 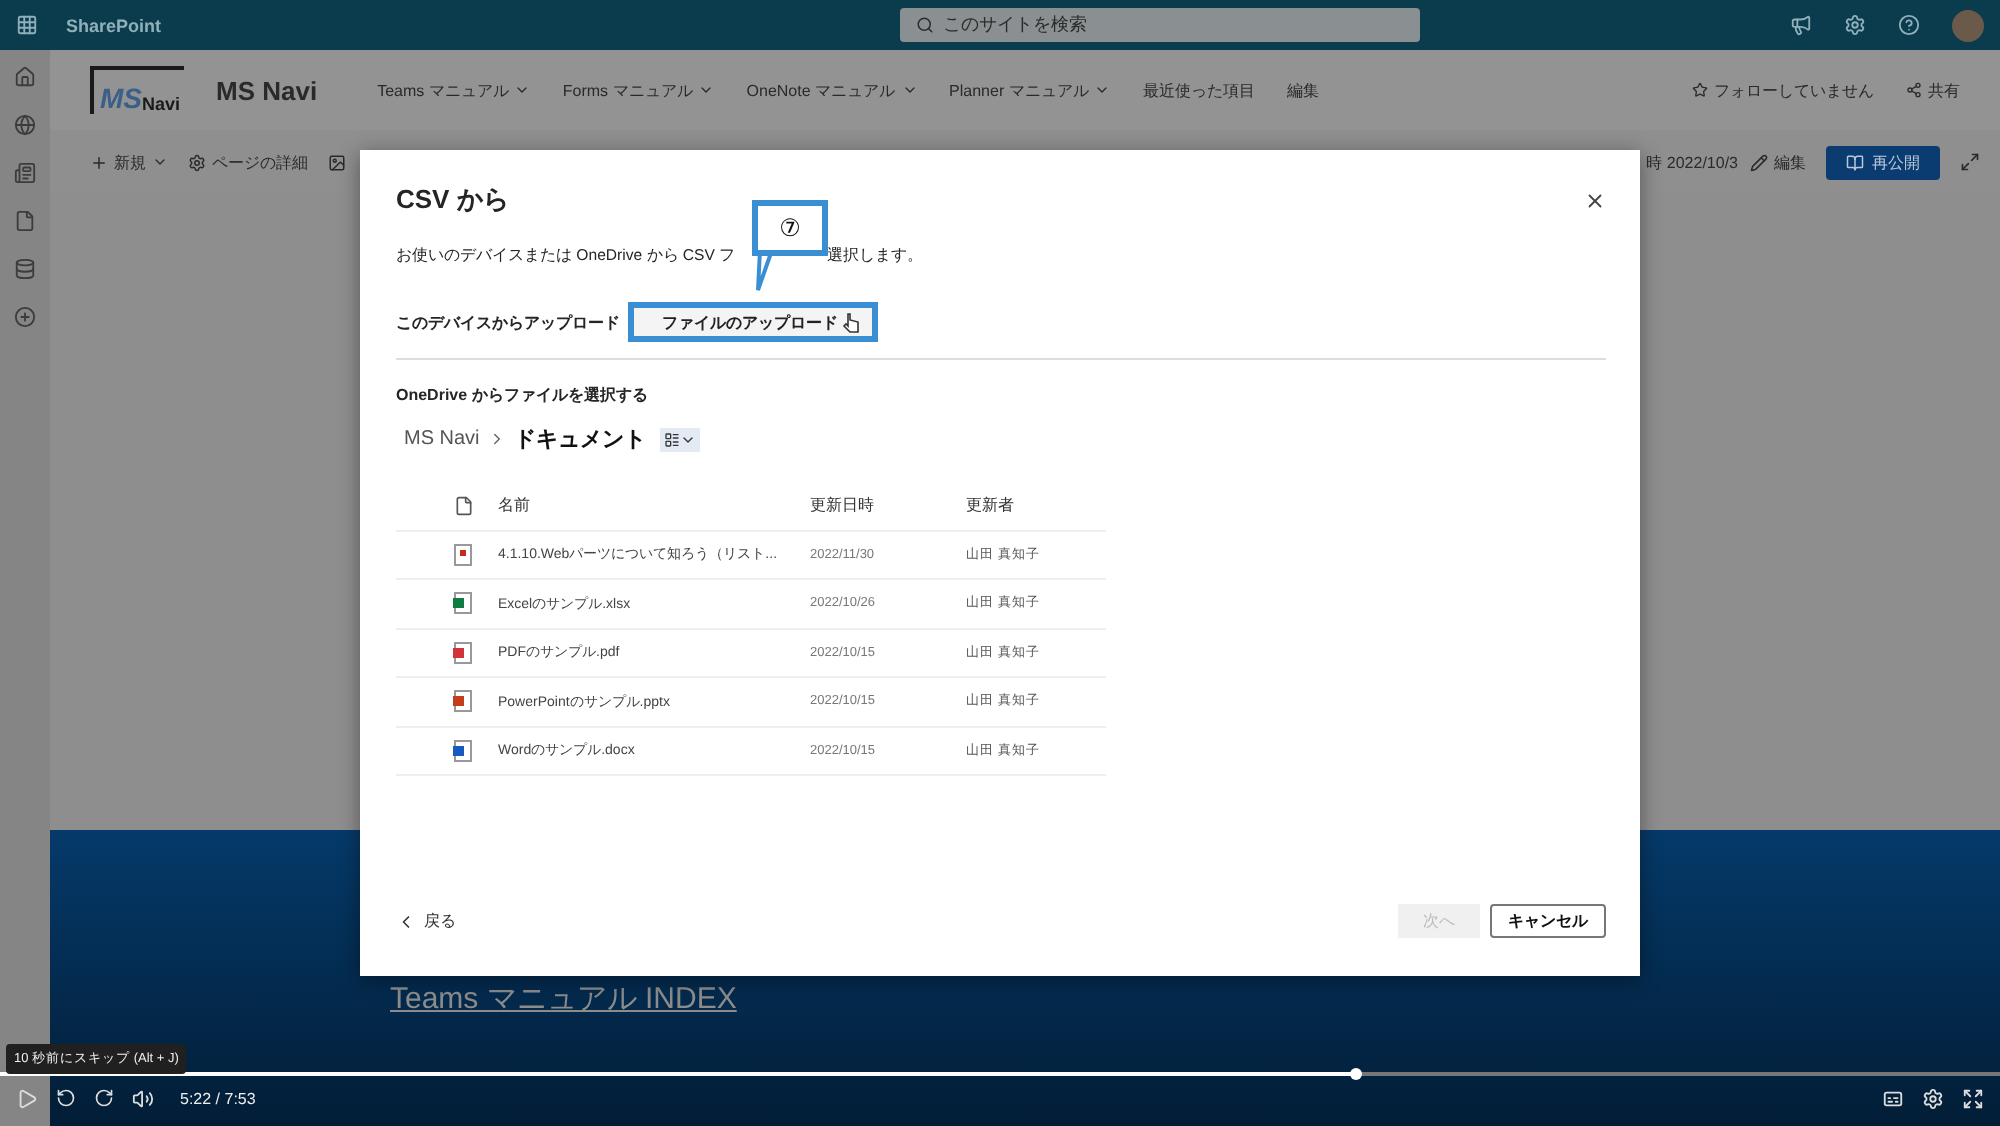 I want to click on play-icon, so click(x=27, y=1098).